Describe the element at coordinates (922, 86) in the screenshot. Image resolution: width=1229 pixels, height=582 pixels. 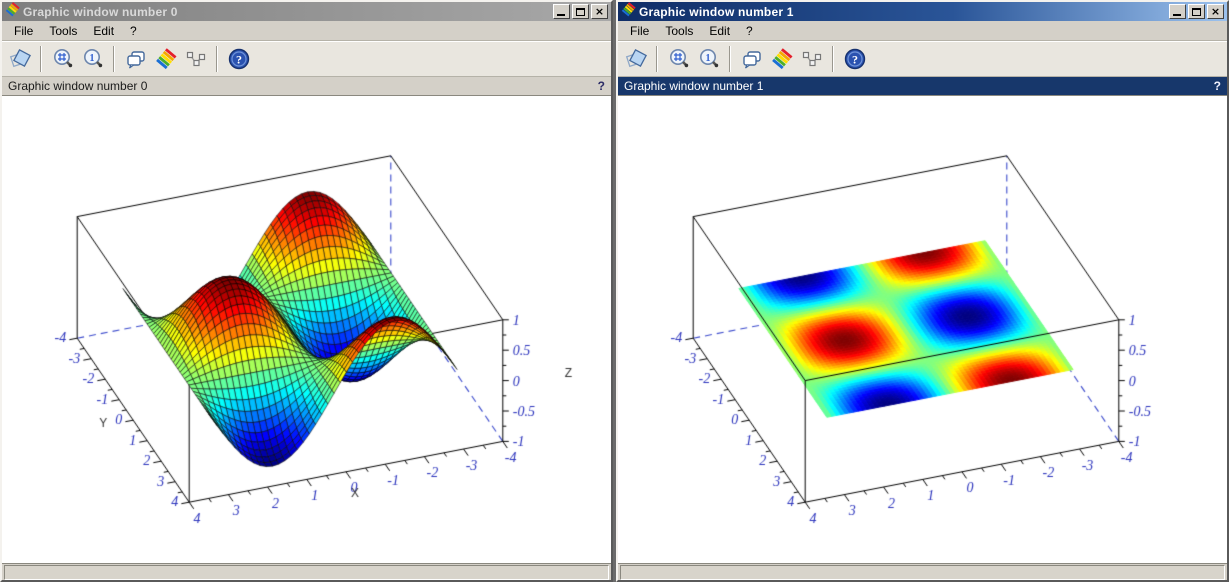
I see `infobar: Graphic window number 1 ?` at that location.